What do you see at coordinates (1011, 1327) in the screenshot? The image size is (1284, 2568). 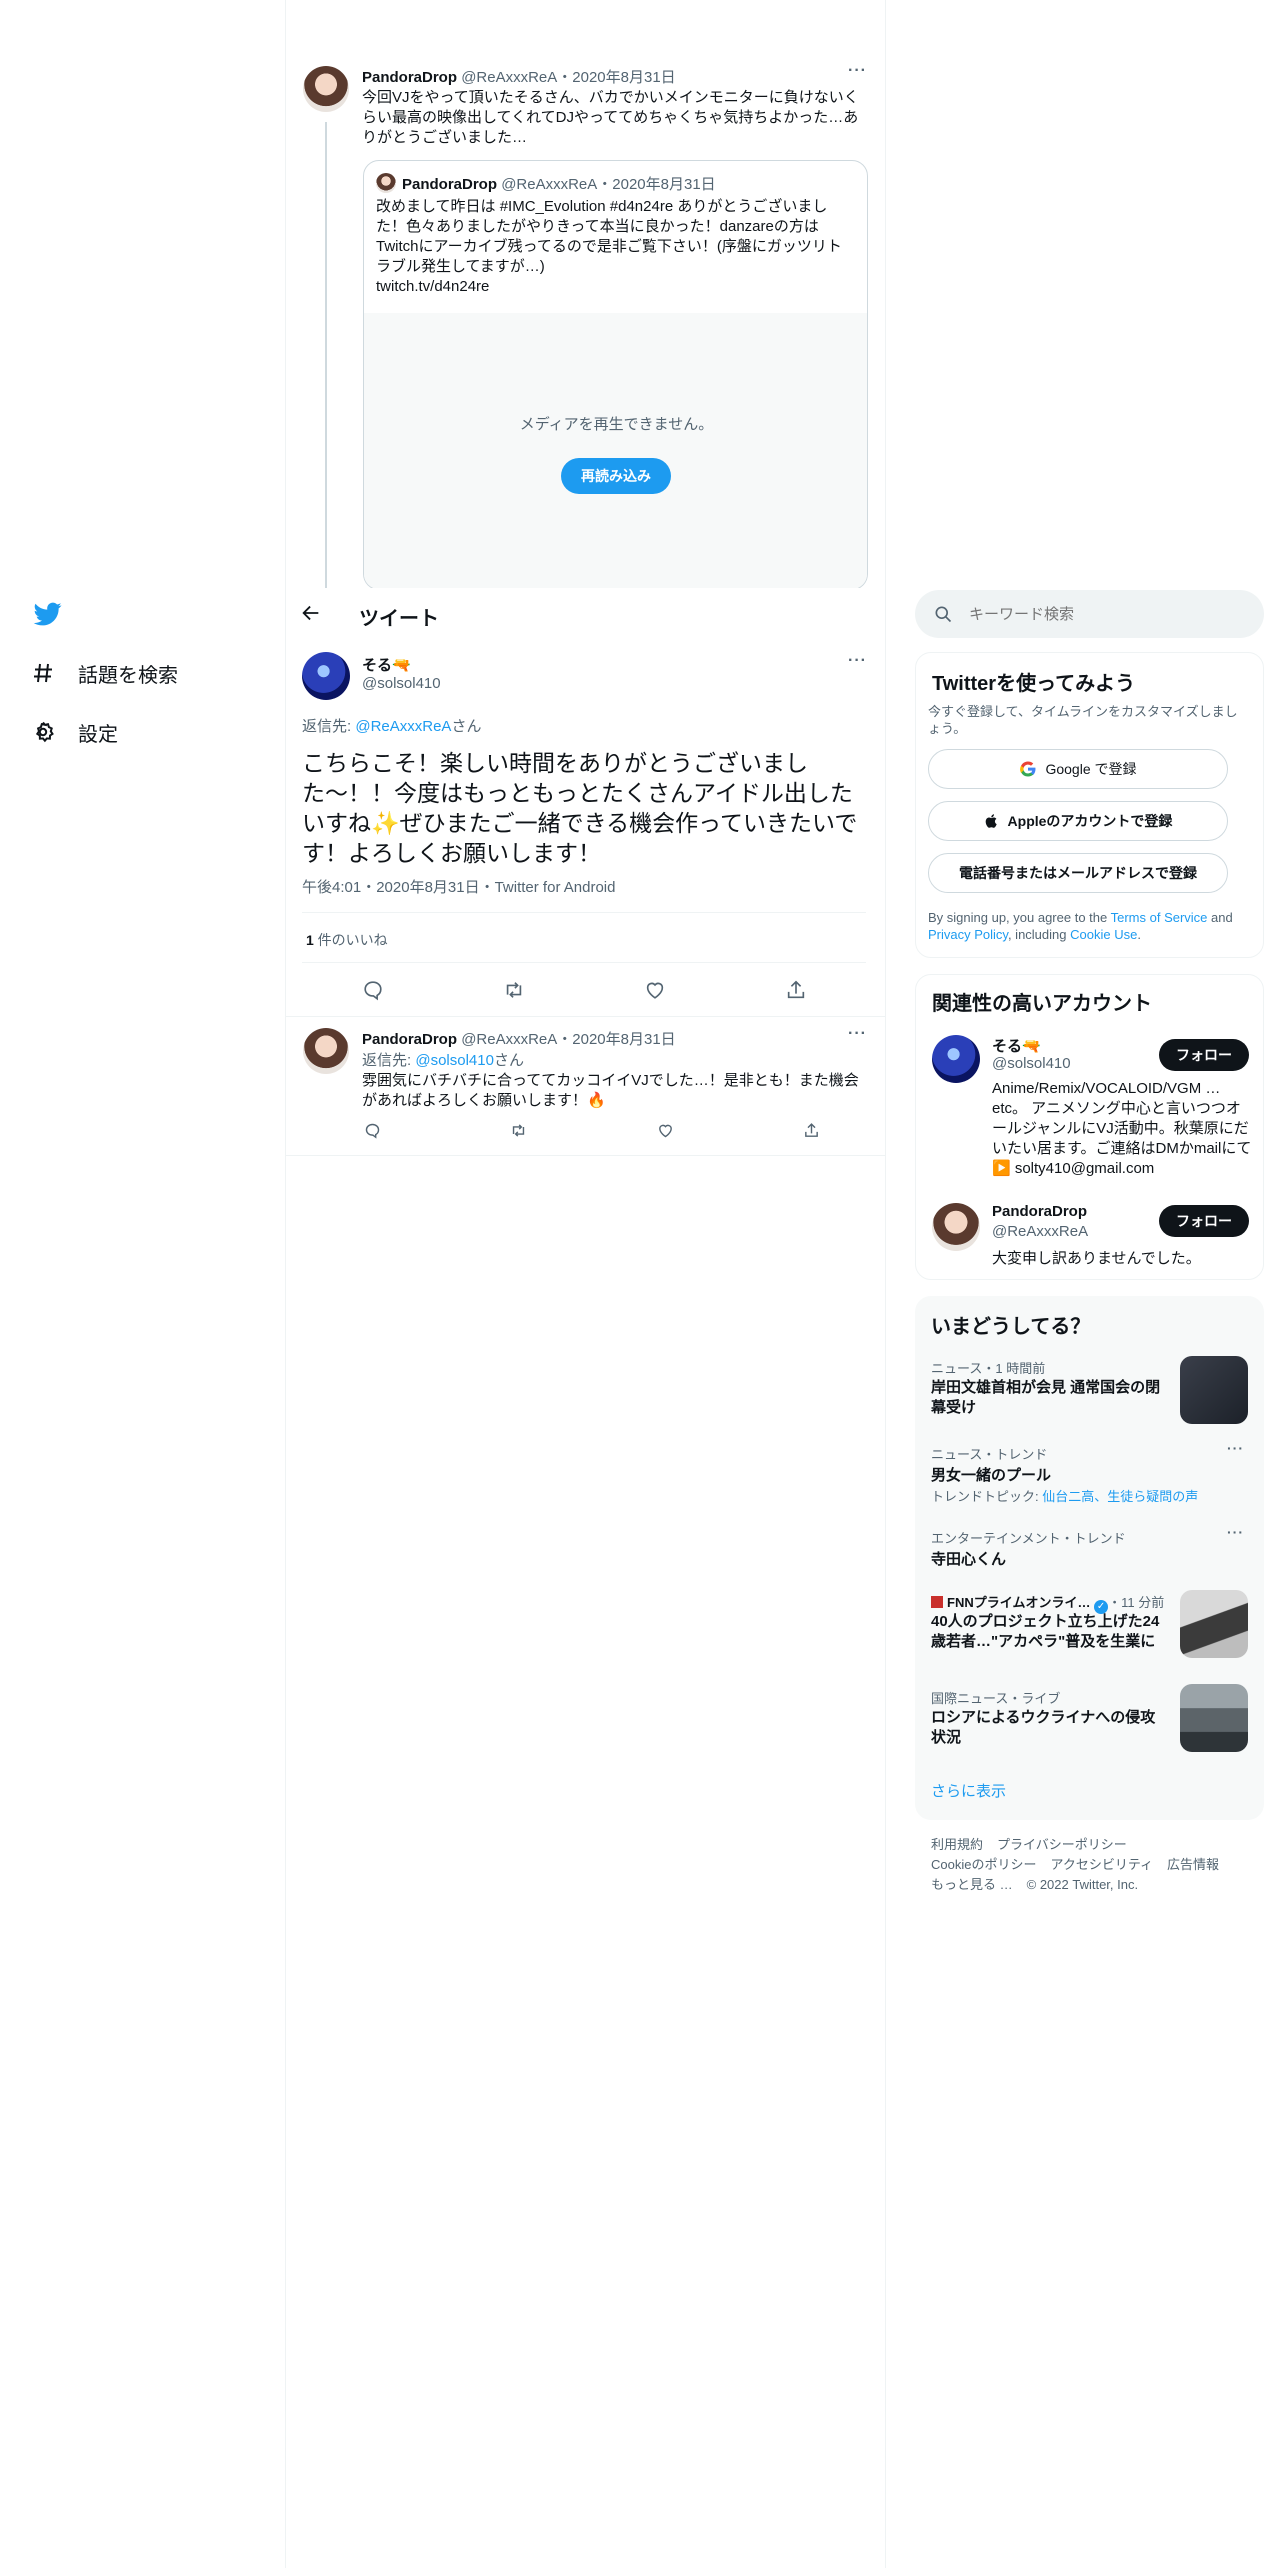 I see `trends-title: いまどうしてる？` at bounding box center [1011, 1327].